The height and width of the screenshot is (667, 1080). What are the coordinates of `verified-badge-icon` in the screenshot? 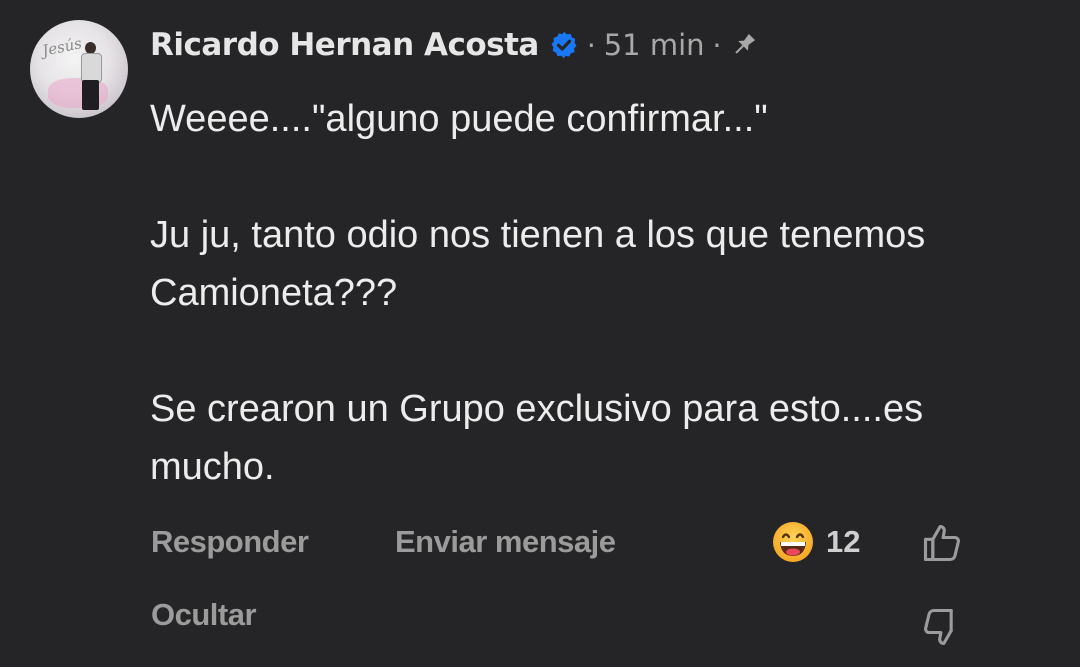 It's located at (564, 45).